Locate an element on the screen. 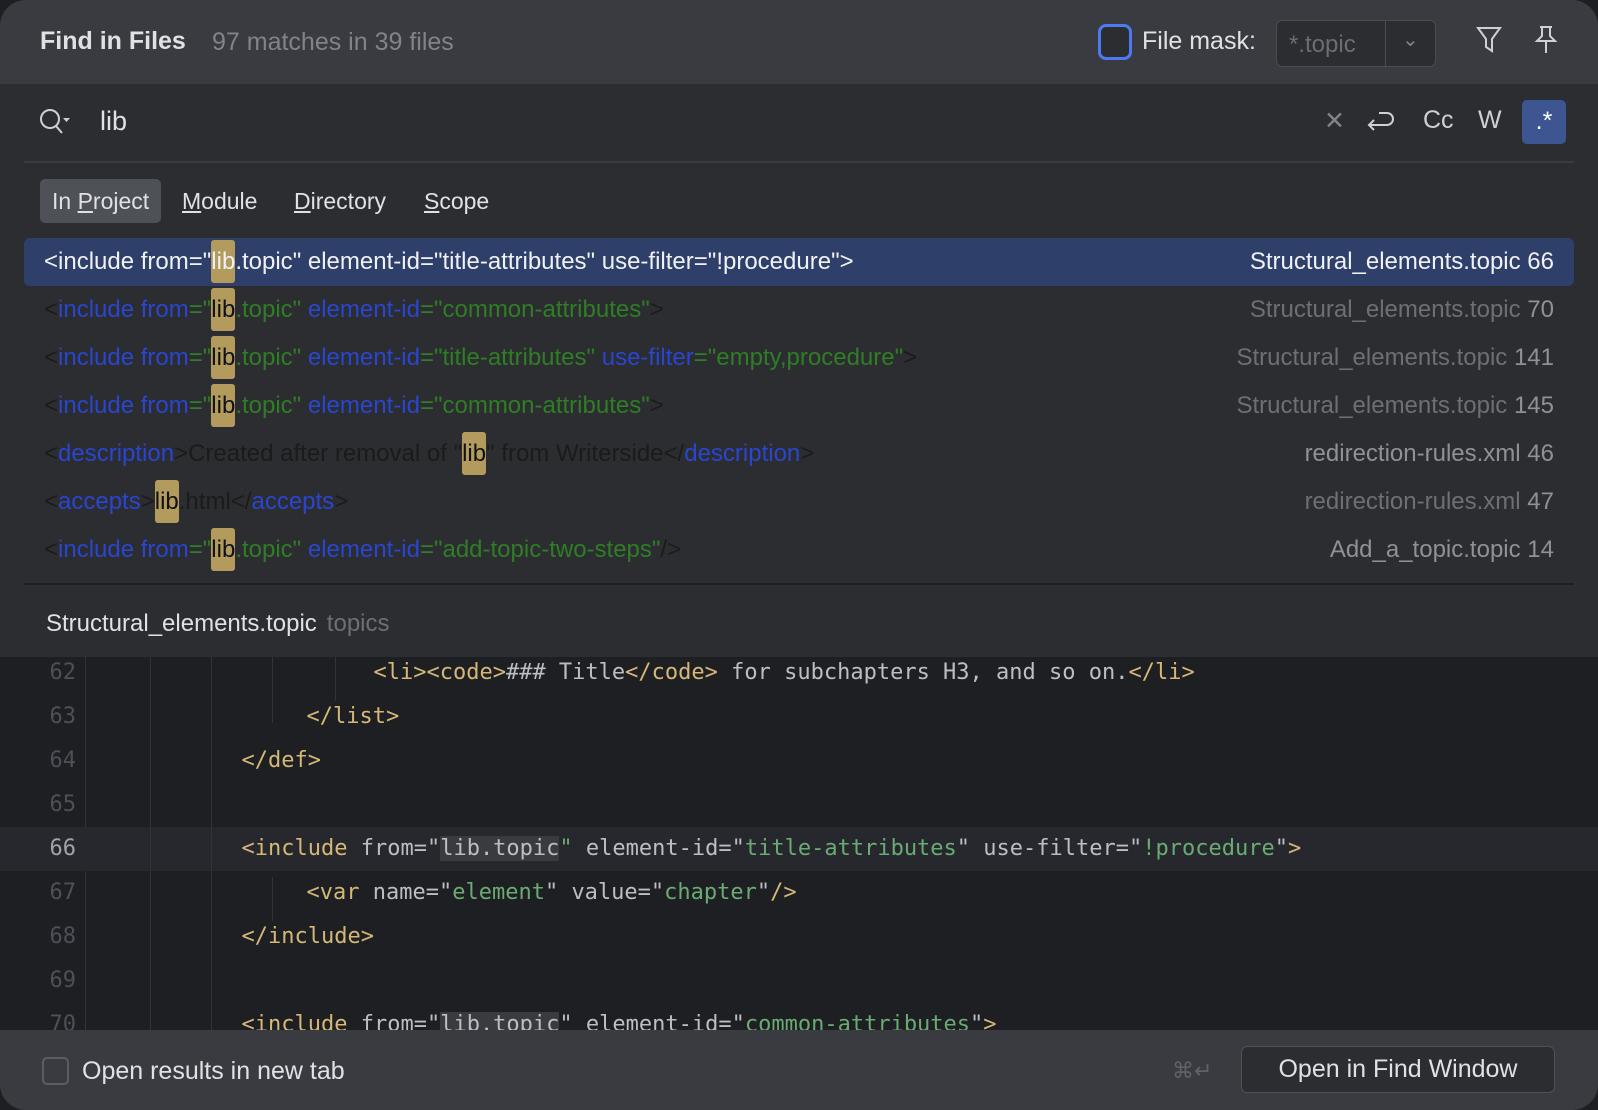 The image size is (1598, 1110). line-number: 64 is located at coordinates (63, 760).